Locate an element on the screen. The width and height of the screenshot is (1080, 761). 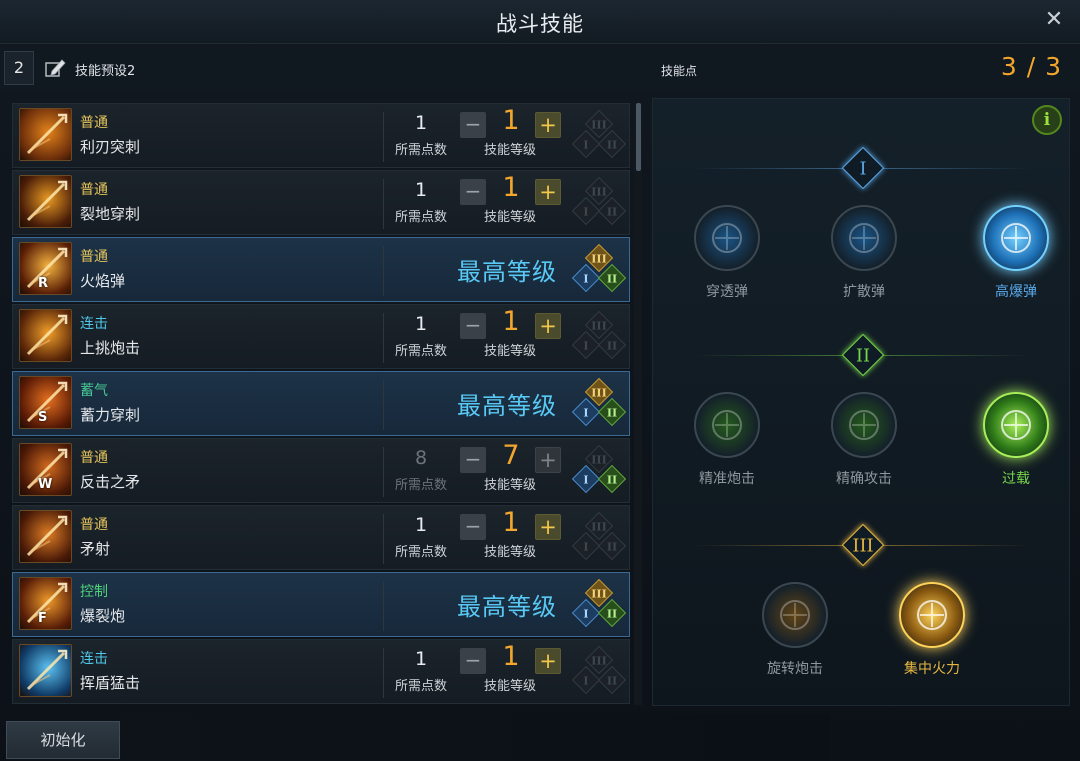
hotkey-label: S is located at coordinates (43, 417).